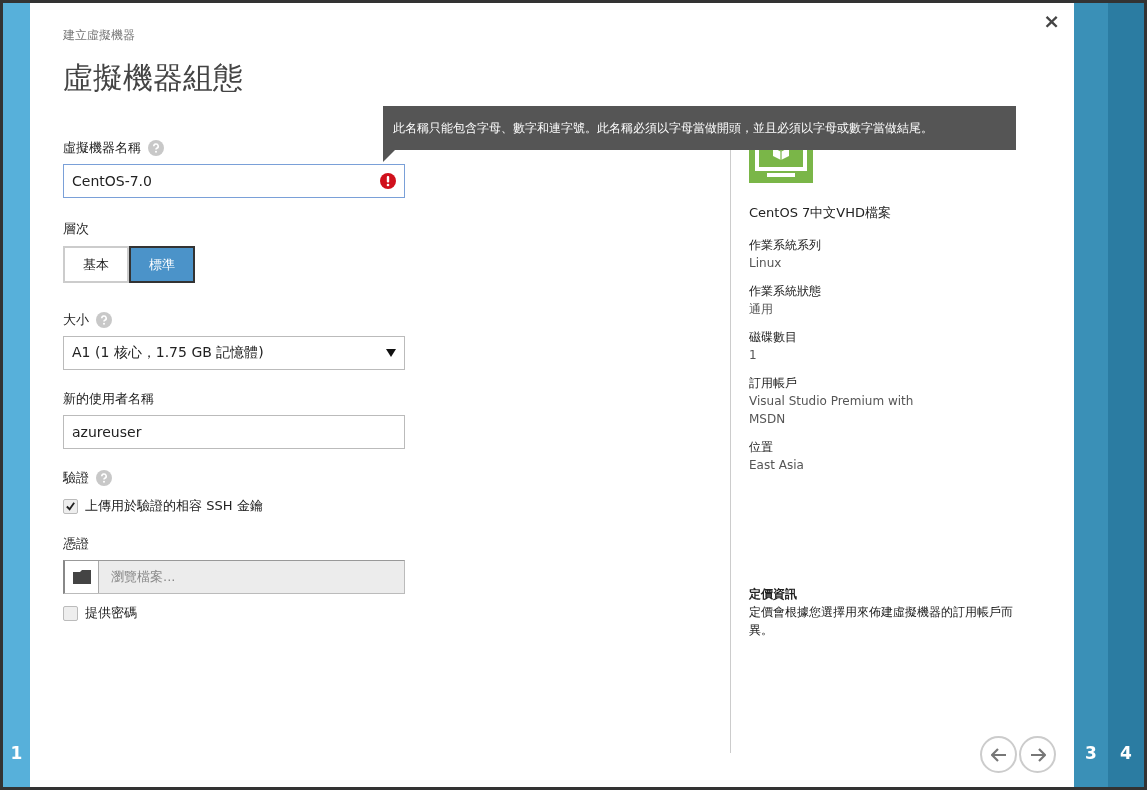 The image size is (1147, 790). What do you see at coordinates (96, 264) in the screenshot?
I see `tier-option: 基本` at bounding box center [96, 264].